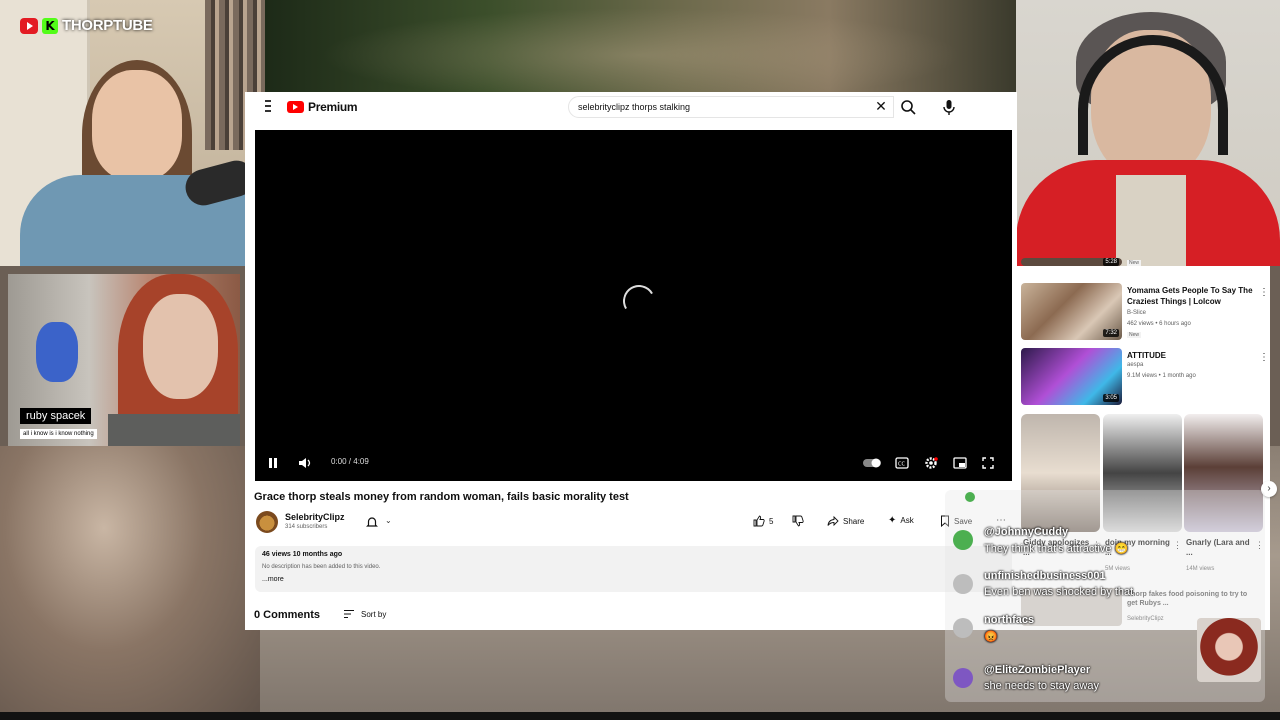  Describe the element at coordinates (180, 346) in the screenshot. I see `clip-person-face` at that location.